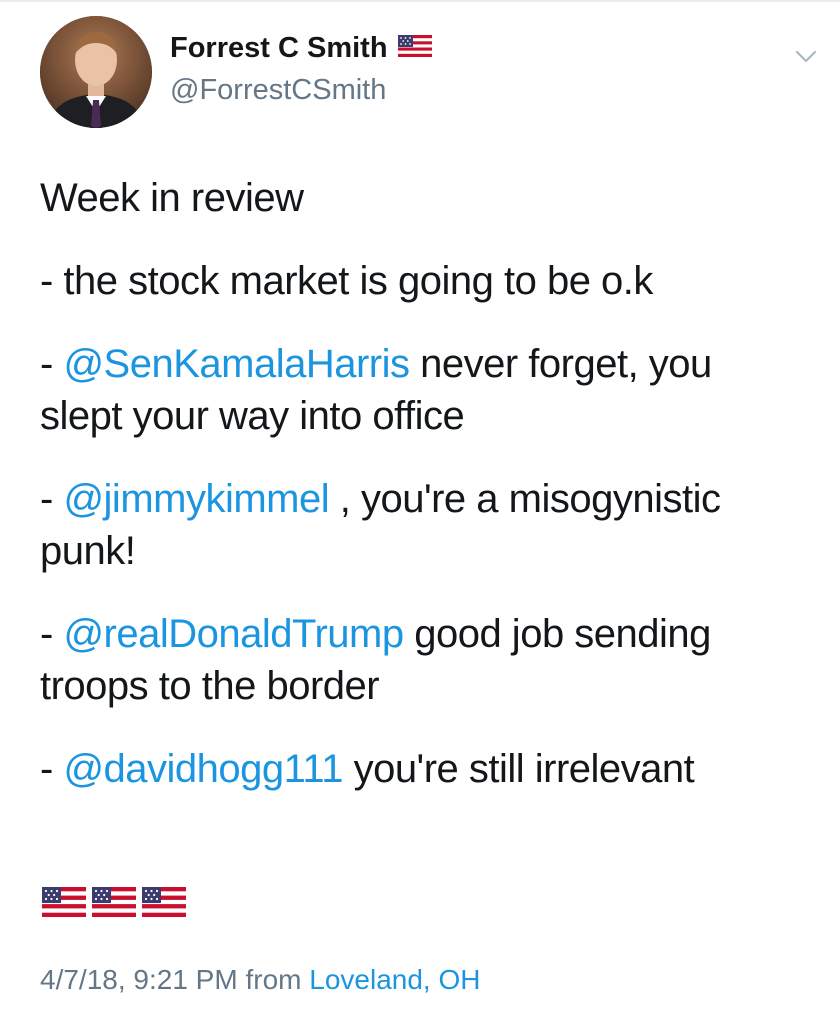 The height and width of the screenshot is (1024, 840). What do you see at coordinates (278, 90) in the screenshot?
I see `user-handle: @ForrestCSmith` at bounding box center [278, 90].